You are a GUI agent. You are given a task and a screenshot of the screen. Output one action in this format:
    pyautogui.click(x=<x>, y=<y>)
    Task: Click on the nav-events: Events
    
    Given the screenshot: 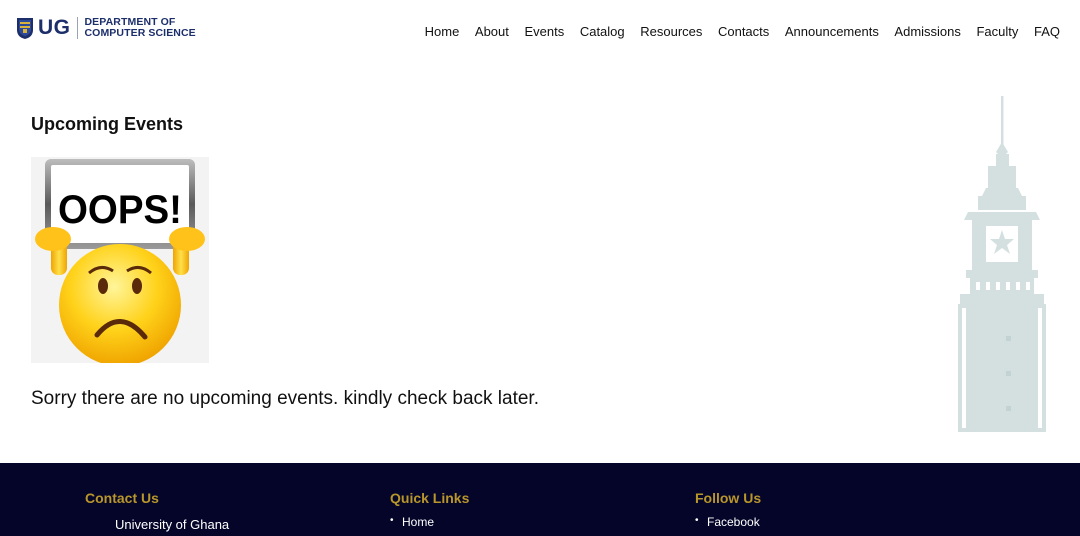 What is the action you would take?
    pyautogui.click(x=544, y=32)
    